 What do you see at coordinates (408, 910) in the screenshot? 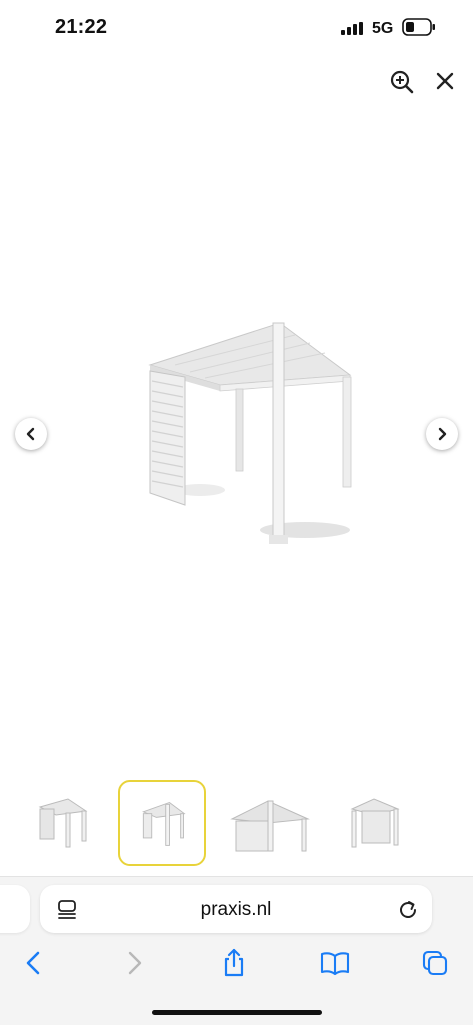
I see `reload-icon` at bounding box center [408, 910].